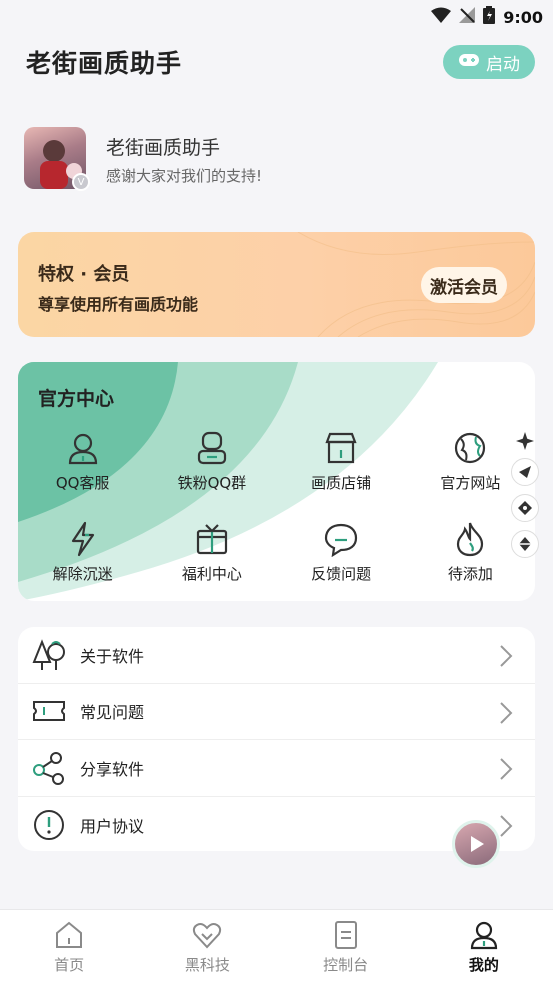  I want to click on vip-title: 特权 · 会员, so click(84, 274).